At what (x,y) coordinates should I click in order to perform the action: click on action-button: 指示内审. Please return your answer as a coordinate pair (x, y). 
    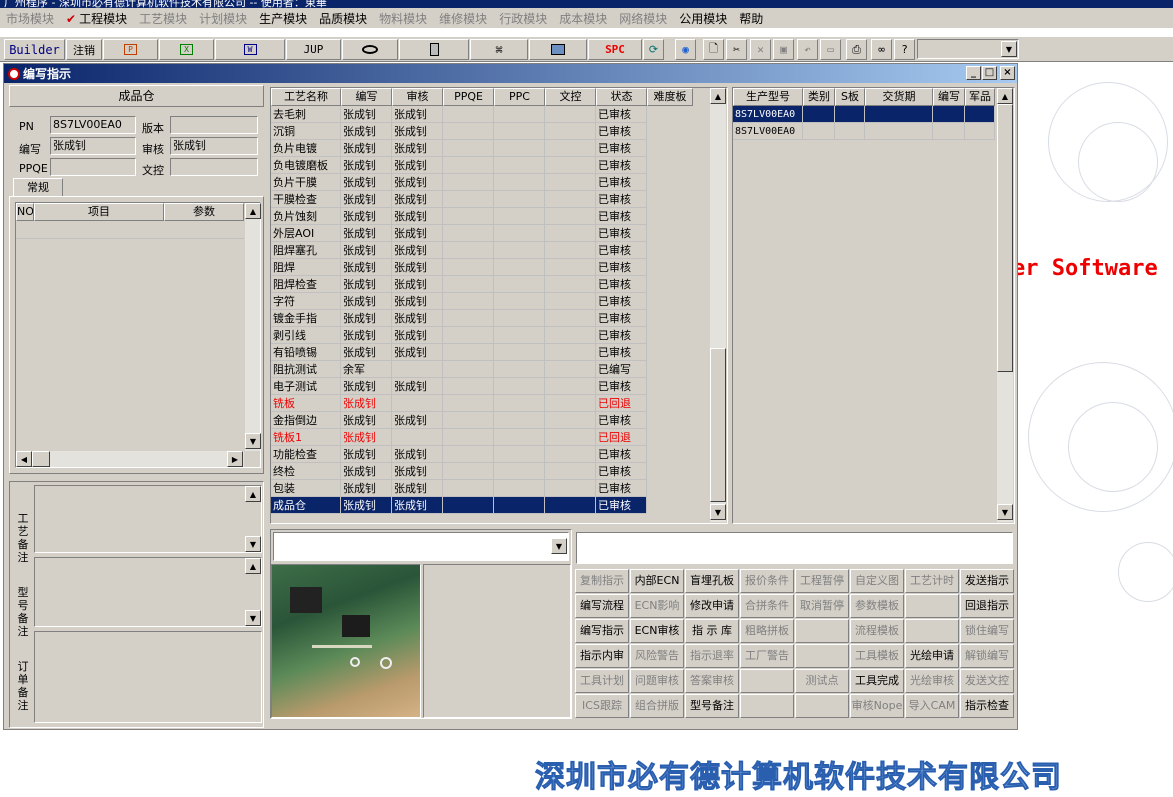
    Looking at the image, I should click on (602, 656).